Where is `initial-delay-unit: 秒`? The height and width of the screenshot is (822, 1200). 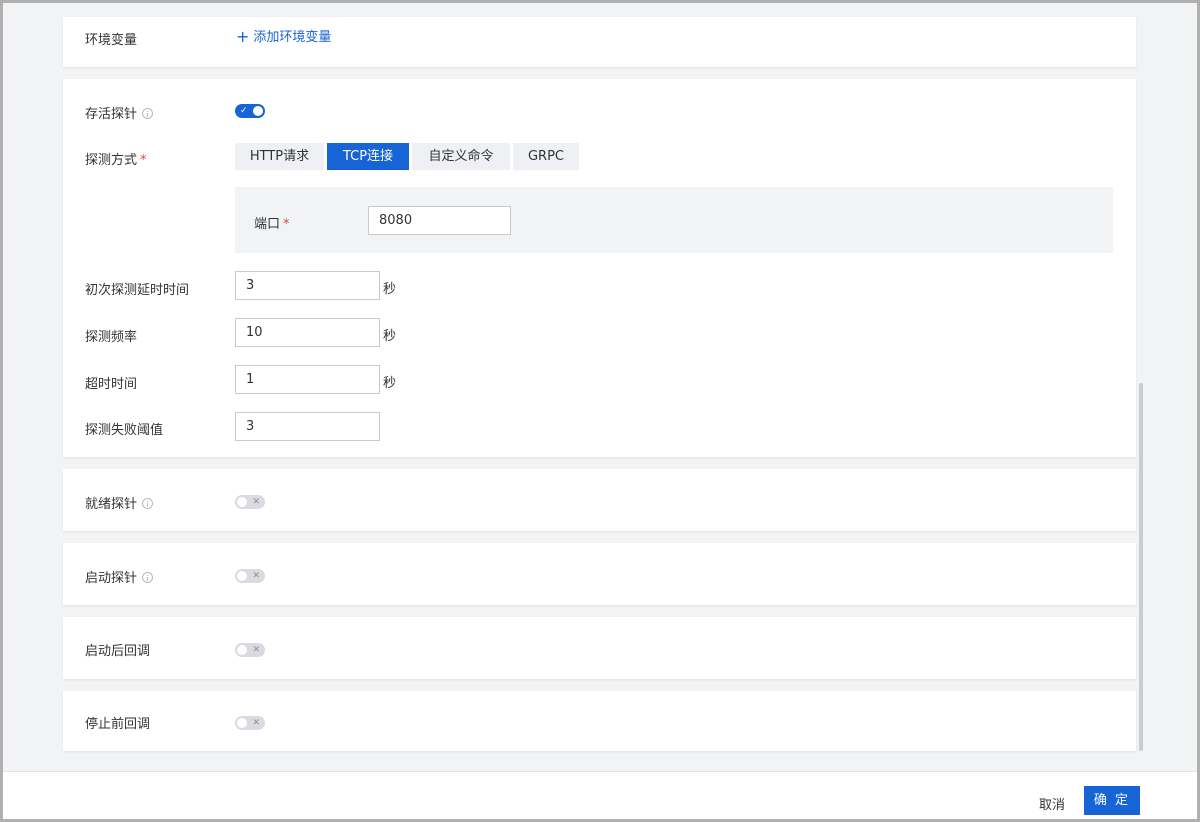 initial-delay-unit: 秒 is located at coordinates (390, 289).